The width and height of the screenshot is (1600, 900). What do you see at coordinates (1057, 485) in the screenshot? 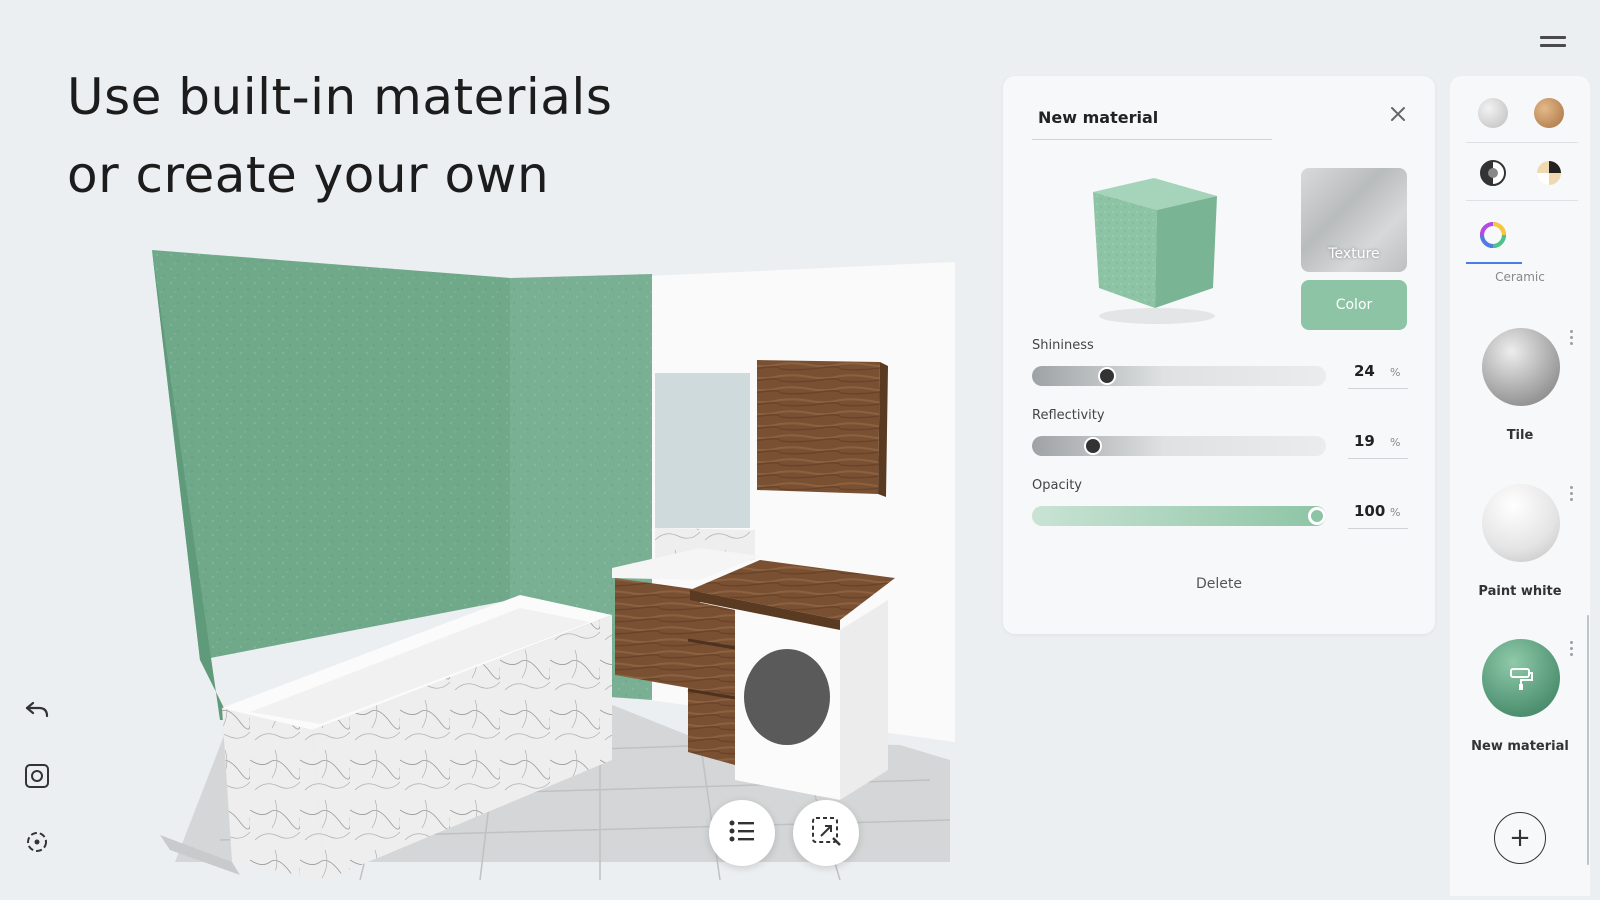
I see `opacity-label: Opacity` at bounding box center [1057, 485].